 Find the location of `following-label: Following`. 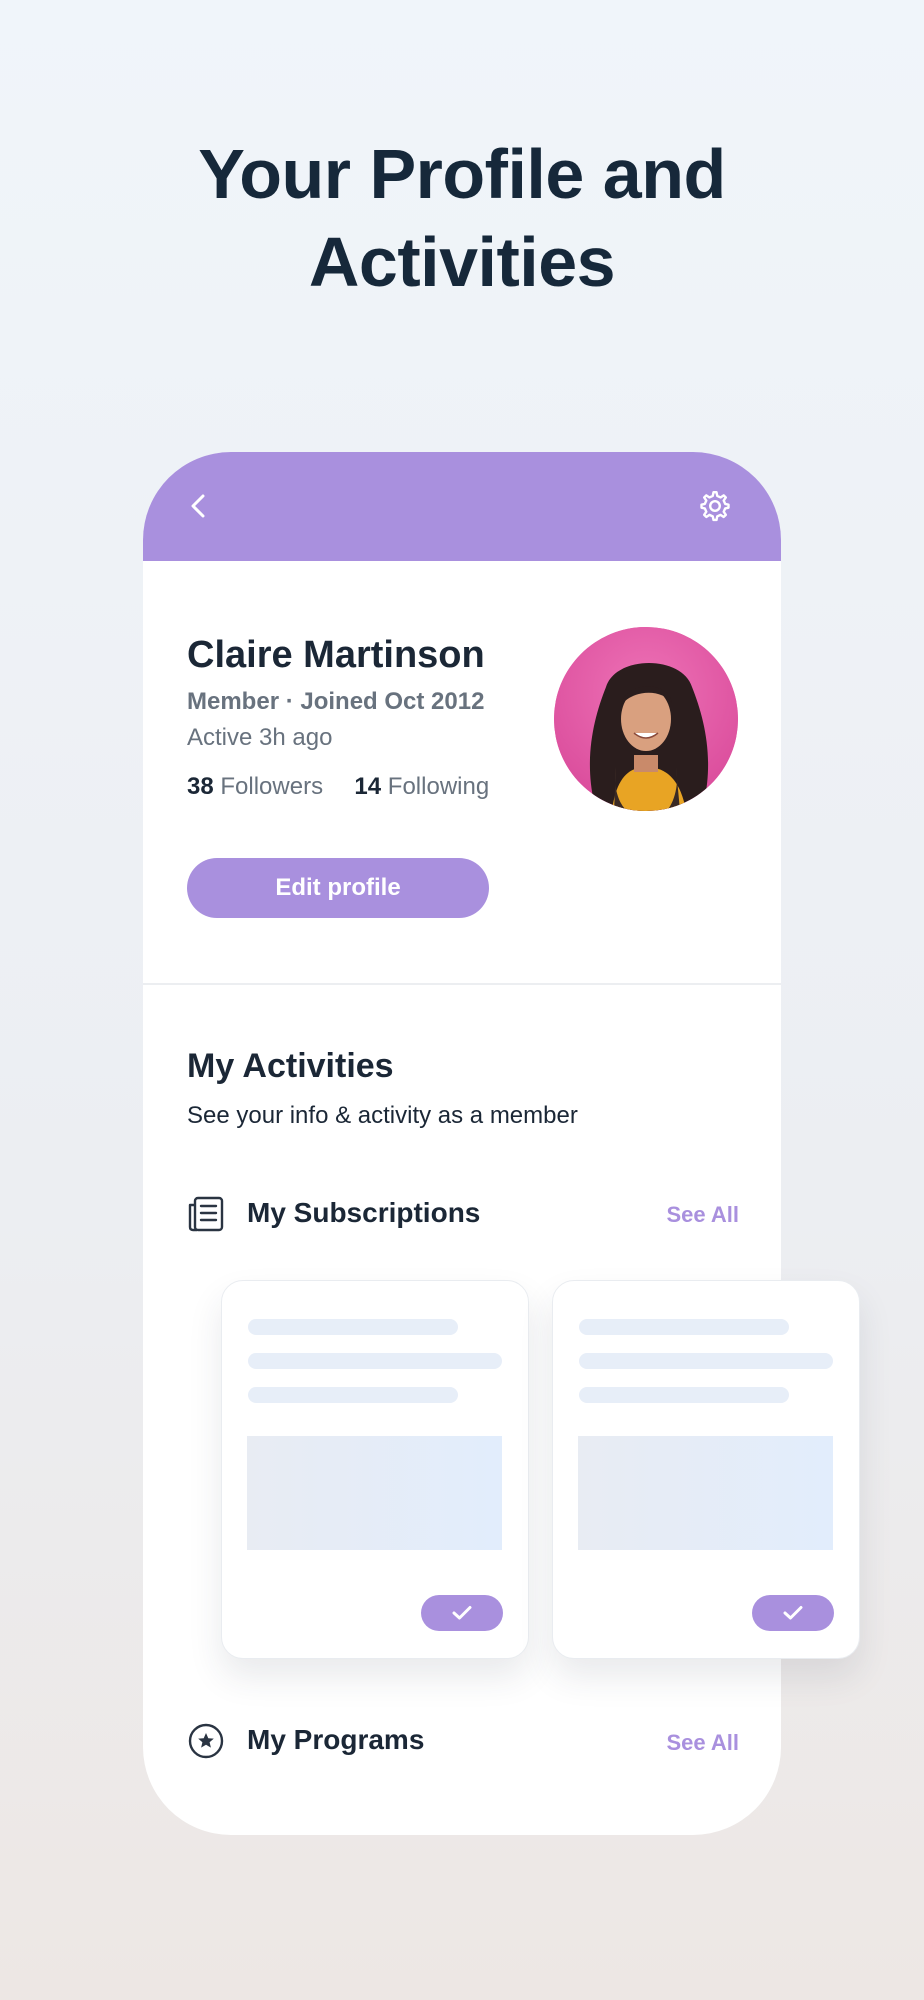

following-label: Following is located at coordinates (438, 786).